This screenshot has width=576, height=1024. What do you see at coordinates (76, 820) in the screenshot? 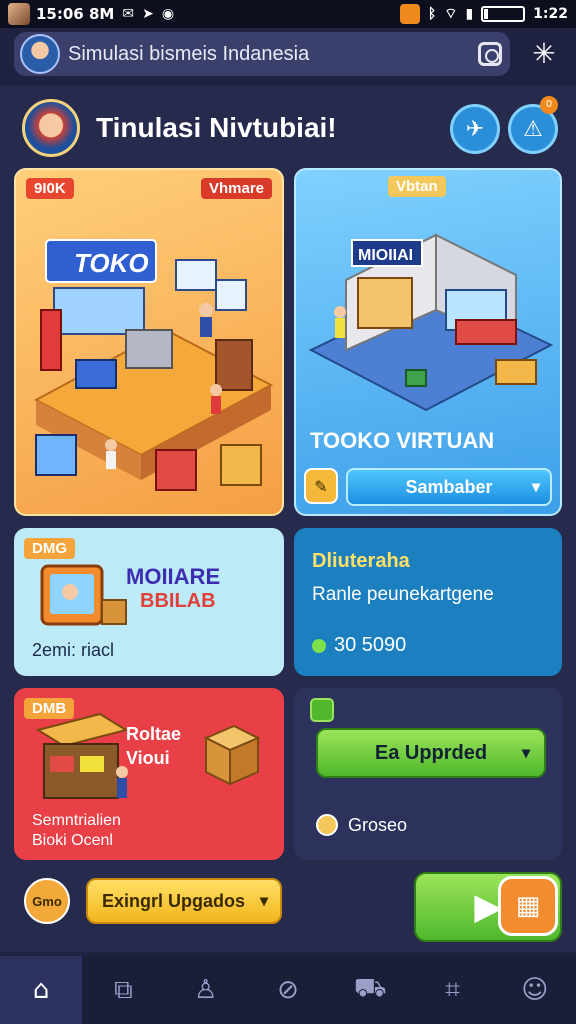
I see `card-caption: Semntrialien` at bounding box center [76, 820].